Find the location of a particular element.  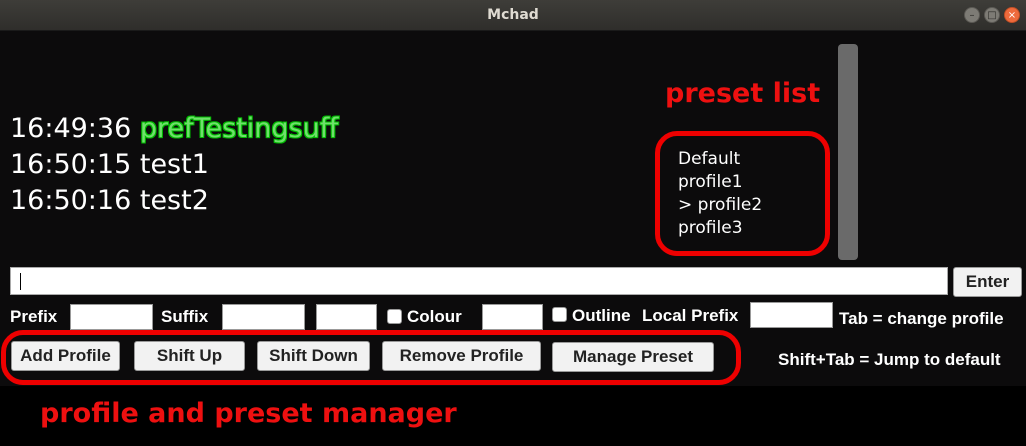

shift-tab-hint: Shift+Tab = Jump to default is located at coordinates (889, 359).